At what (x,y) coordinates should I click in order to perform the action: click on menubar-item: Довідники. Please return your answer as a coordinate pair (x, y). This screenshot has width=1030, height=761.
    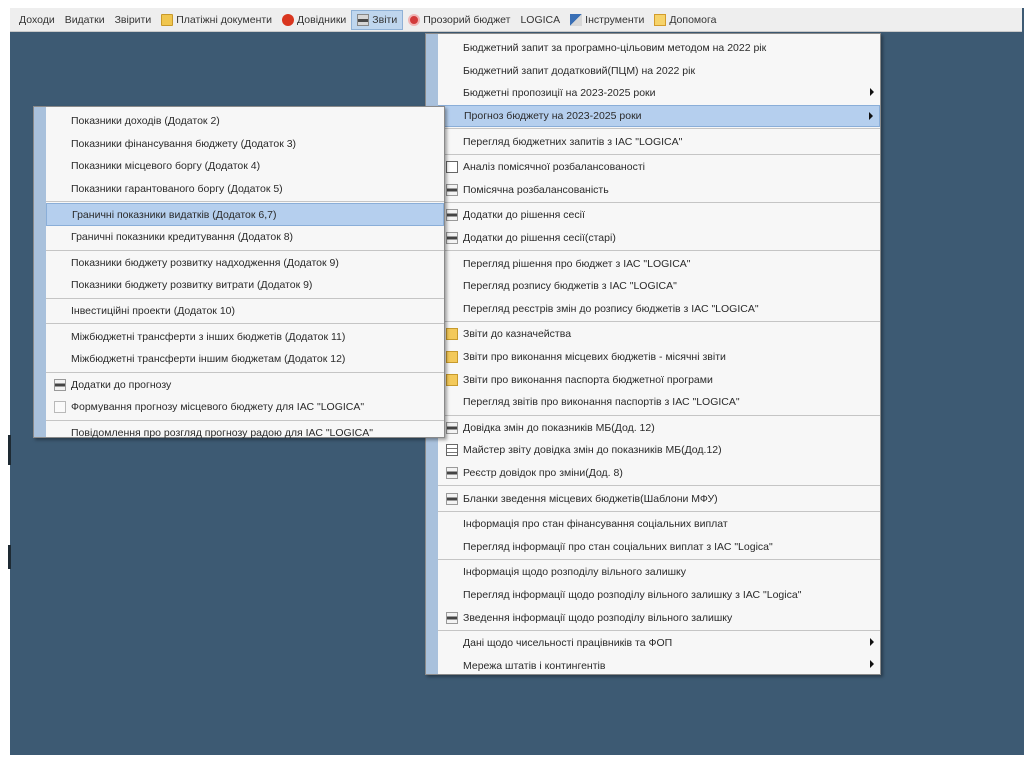
    Looking at the image, I should click on (314, 20).